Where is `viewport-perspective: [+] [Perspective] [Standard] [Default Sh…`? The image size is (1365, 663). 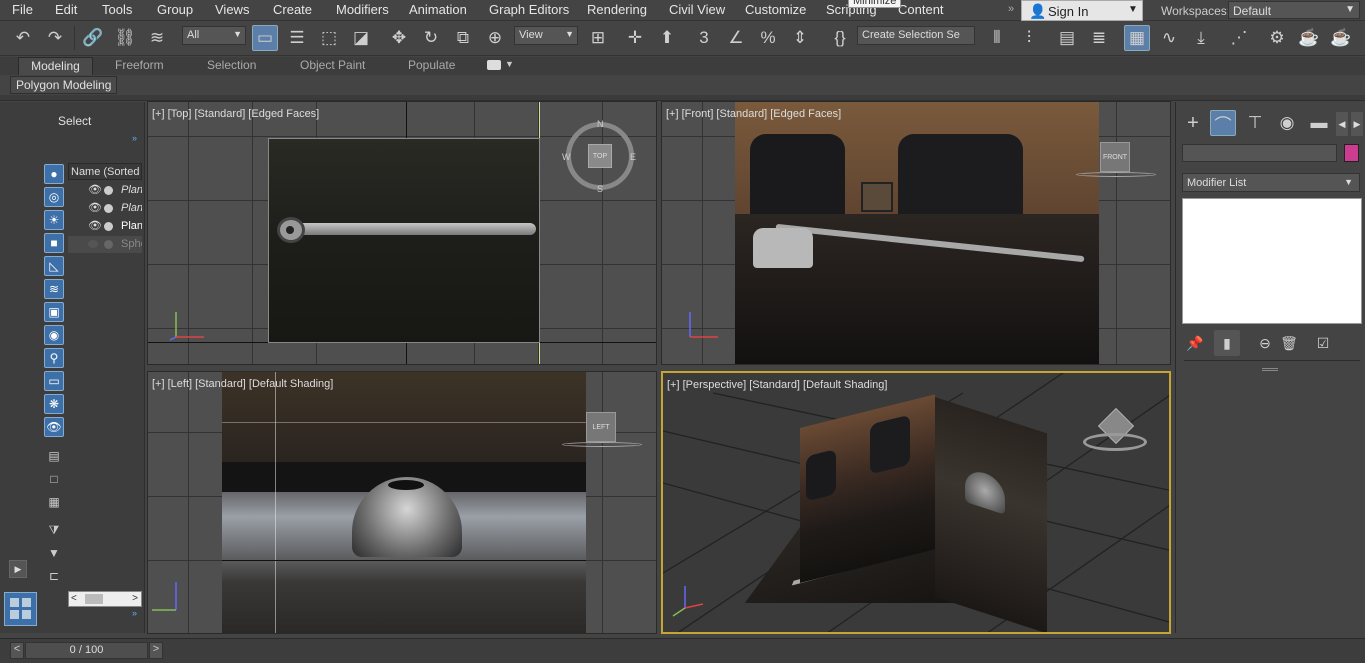
viewport-perspective: [+] [Perspective] [Standard] [Default Sh… is located at coordinates (916, 502).